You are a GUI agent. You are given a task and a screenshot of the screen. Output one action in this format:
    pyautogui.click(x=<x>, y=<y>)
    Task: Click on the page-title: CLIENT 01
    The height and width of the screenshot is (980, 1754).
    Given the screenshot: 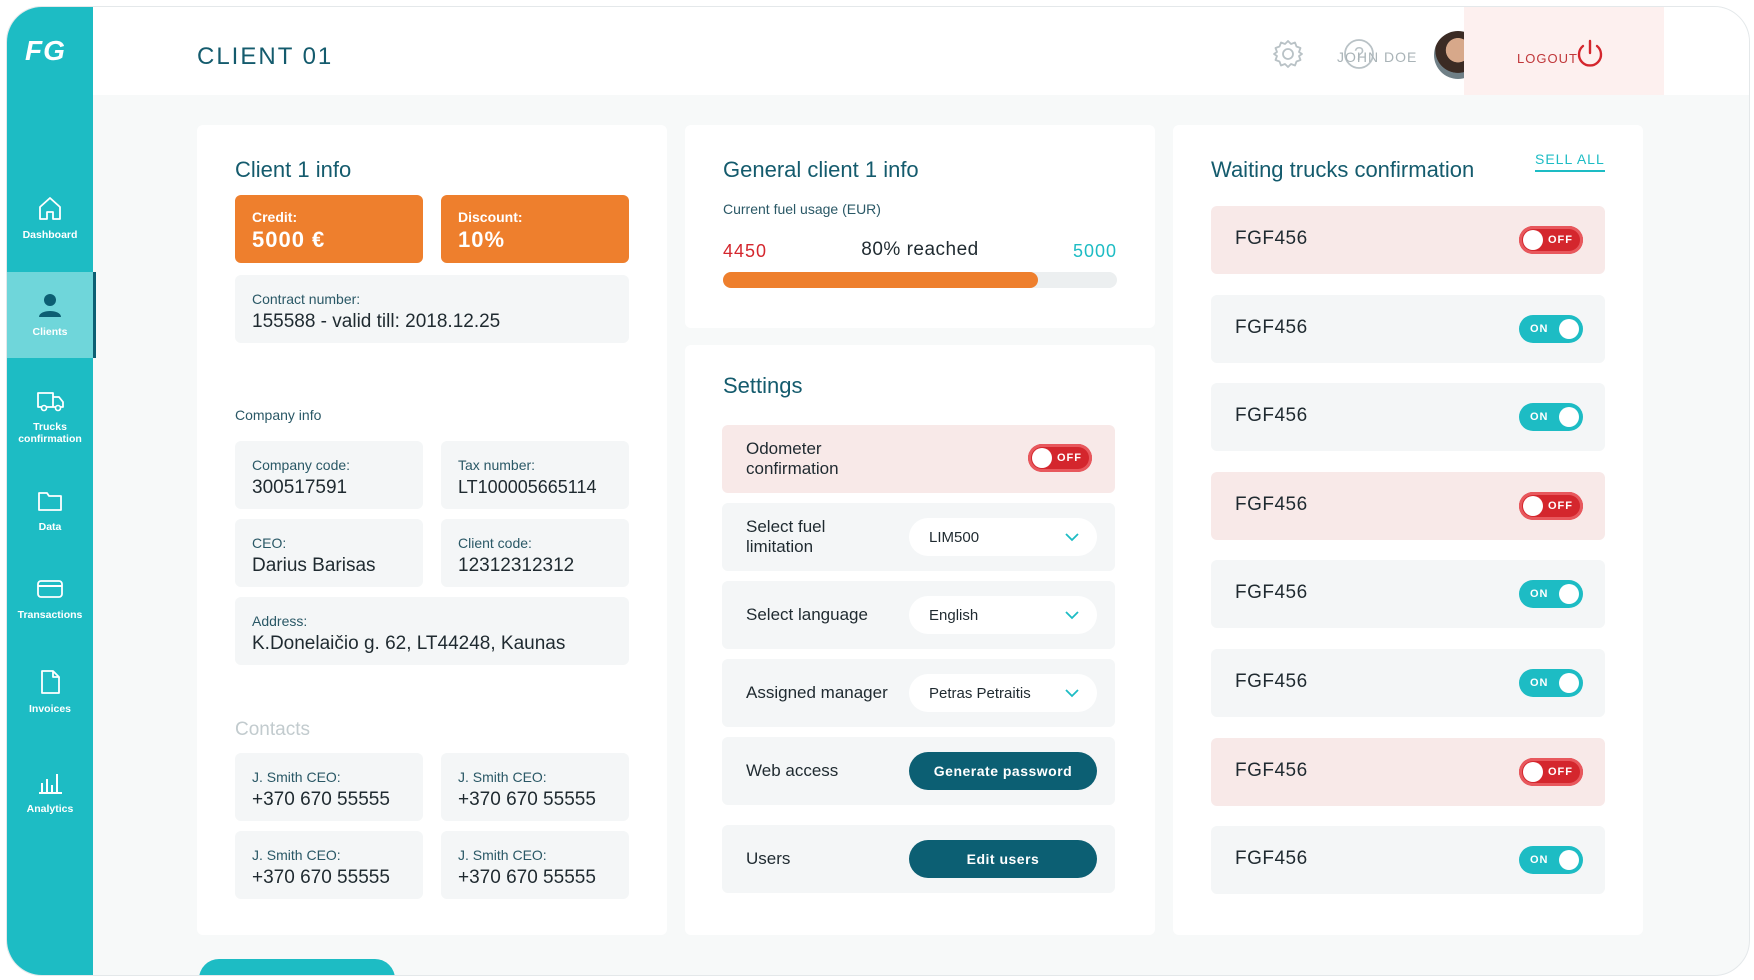 What is the action you would take?
    pyautogui.click(x=265, y=56)
    